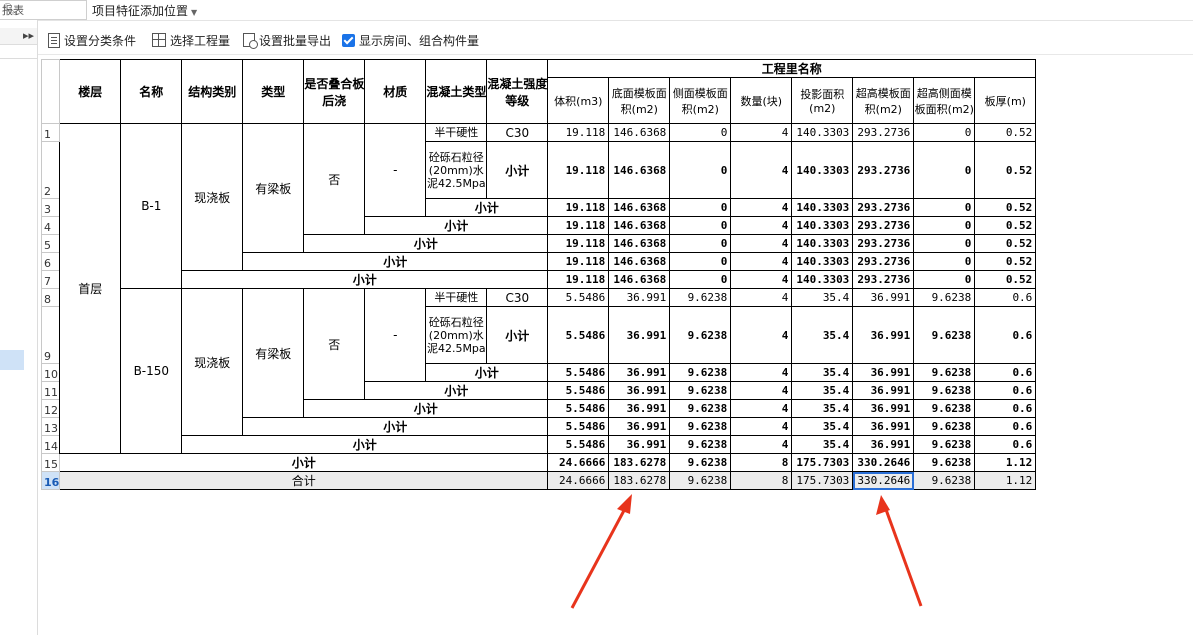 Image resolution: width=1193 pixels, height=635 pixels. What do you see at coordinates (883, 100) in the screenshot?
I see `header-super-form: 超高模板面积(m2)` at bounding box center [883, 100].